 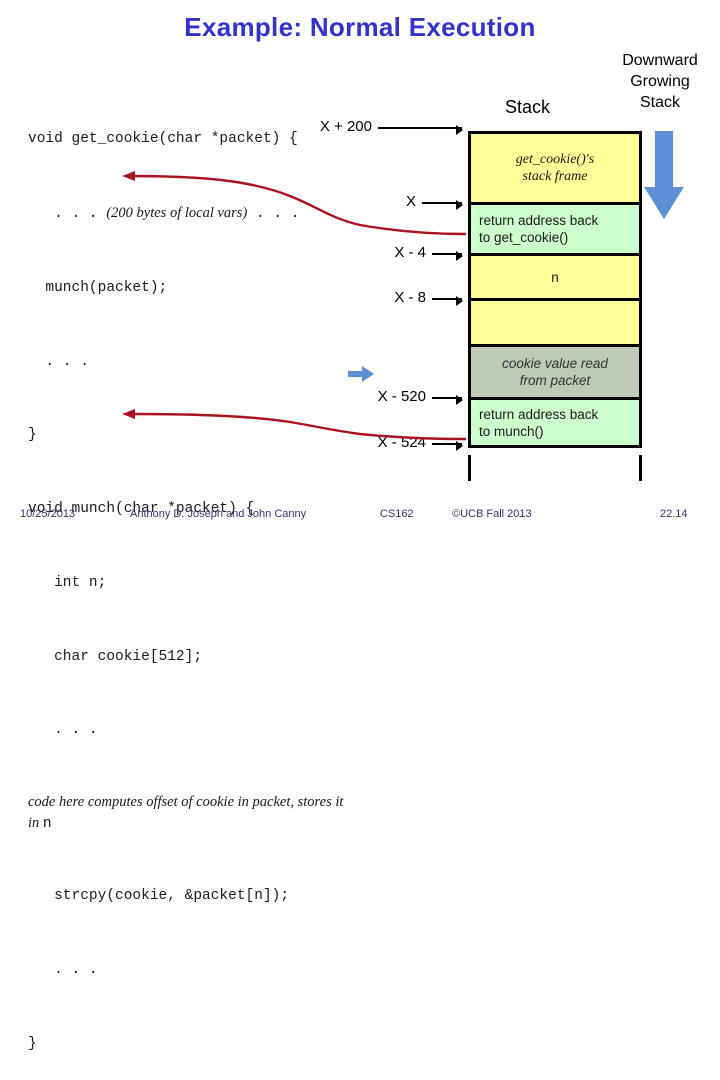 I want to click on address-pointer-x, so click(x=442, y=205).